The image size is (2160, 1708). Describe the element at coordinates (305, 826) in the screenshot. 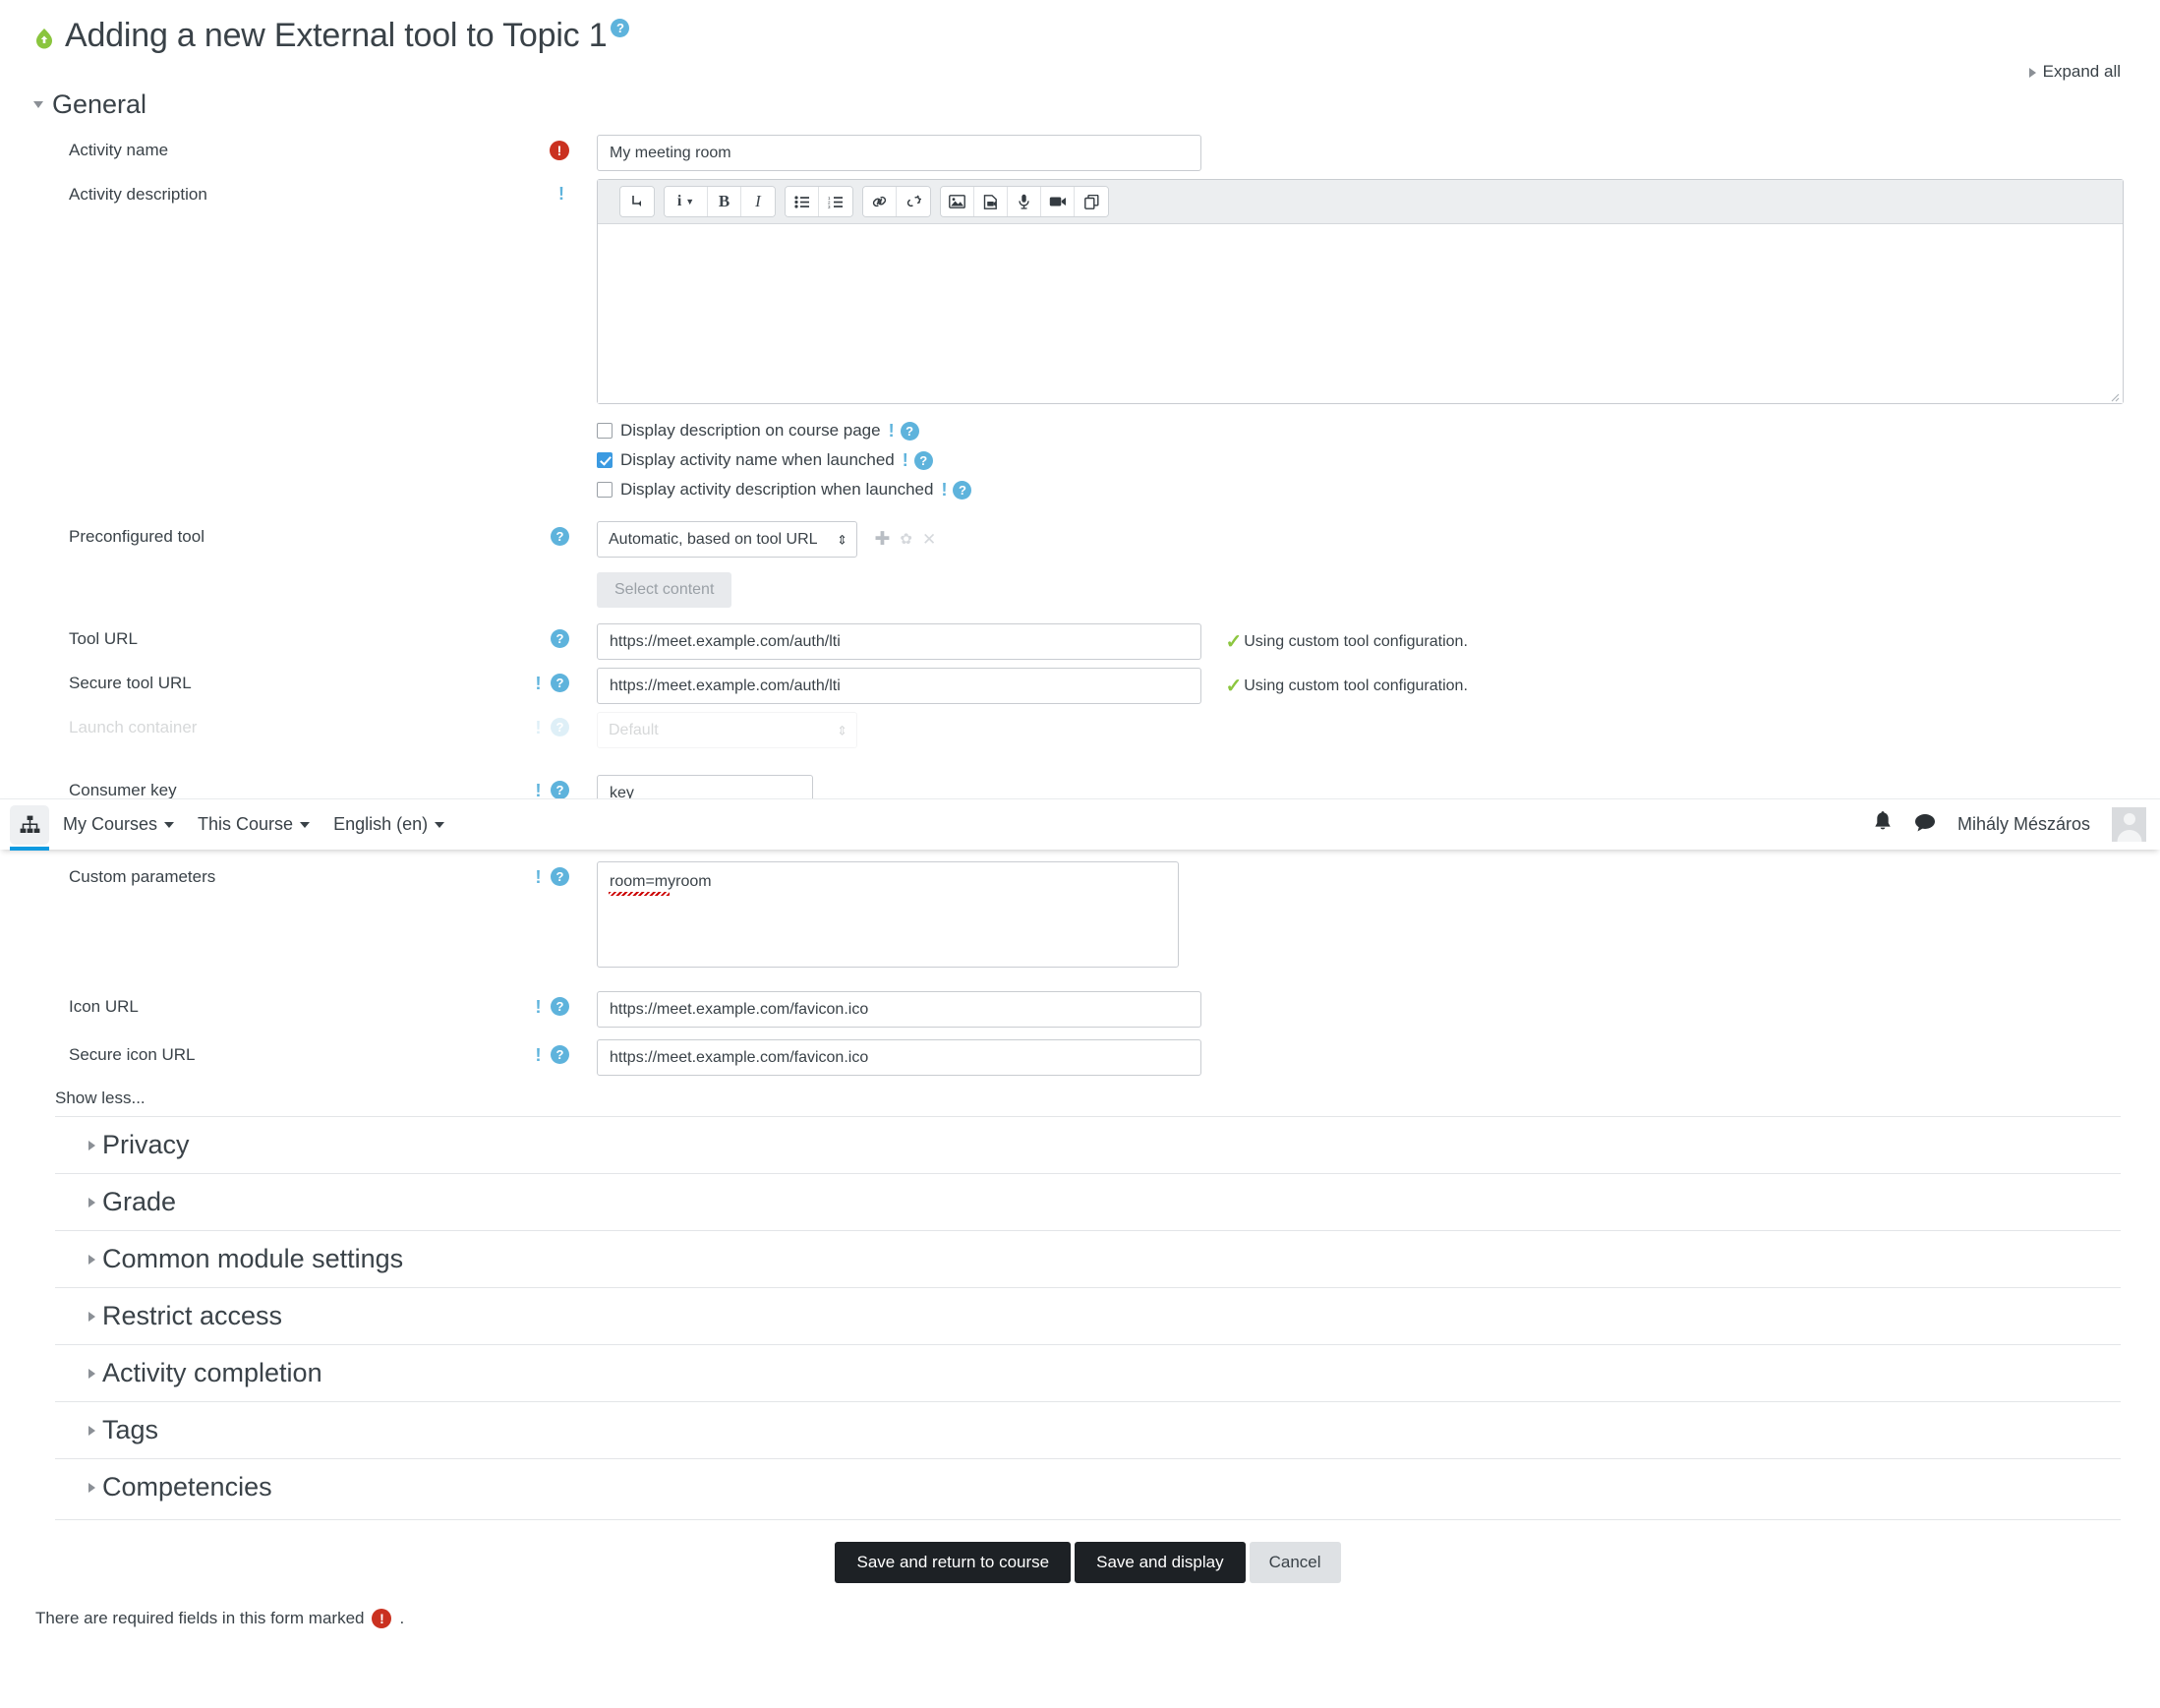

I see `chevron-down-icon` at that location.